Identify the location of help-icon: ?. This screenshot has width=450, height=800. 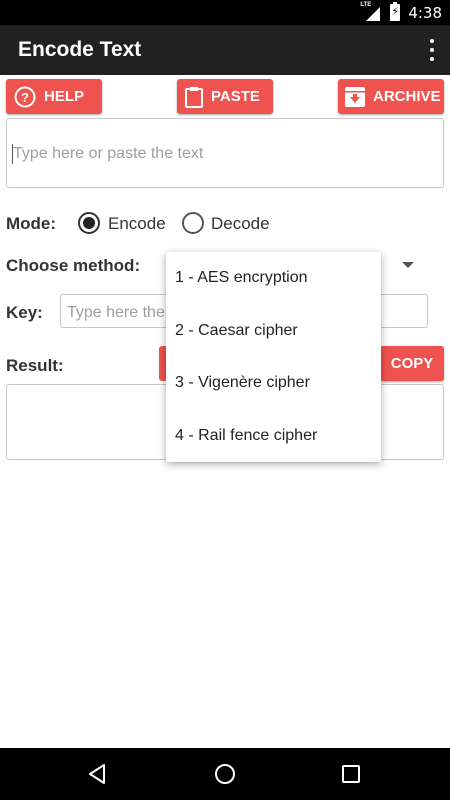
(25, 97).